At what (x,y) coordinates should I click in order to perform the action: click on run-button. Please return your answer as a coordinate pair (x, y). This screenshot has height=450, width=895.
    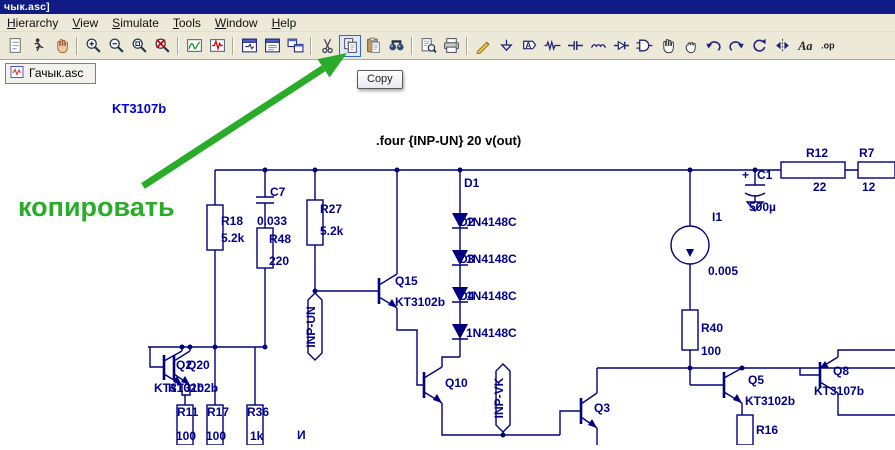
    Looking at the image, I should click on (38, 46).